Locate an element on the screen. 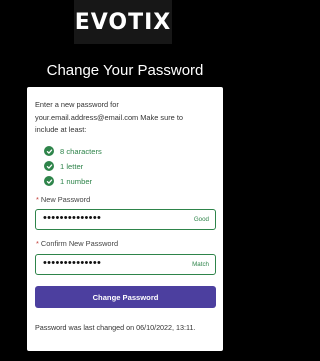 The width and height of the screenshot is (320, 361). password-strength-status: Good is located at coordinates (201, 219).